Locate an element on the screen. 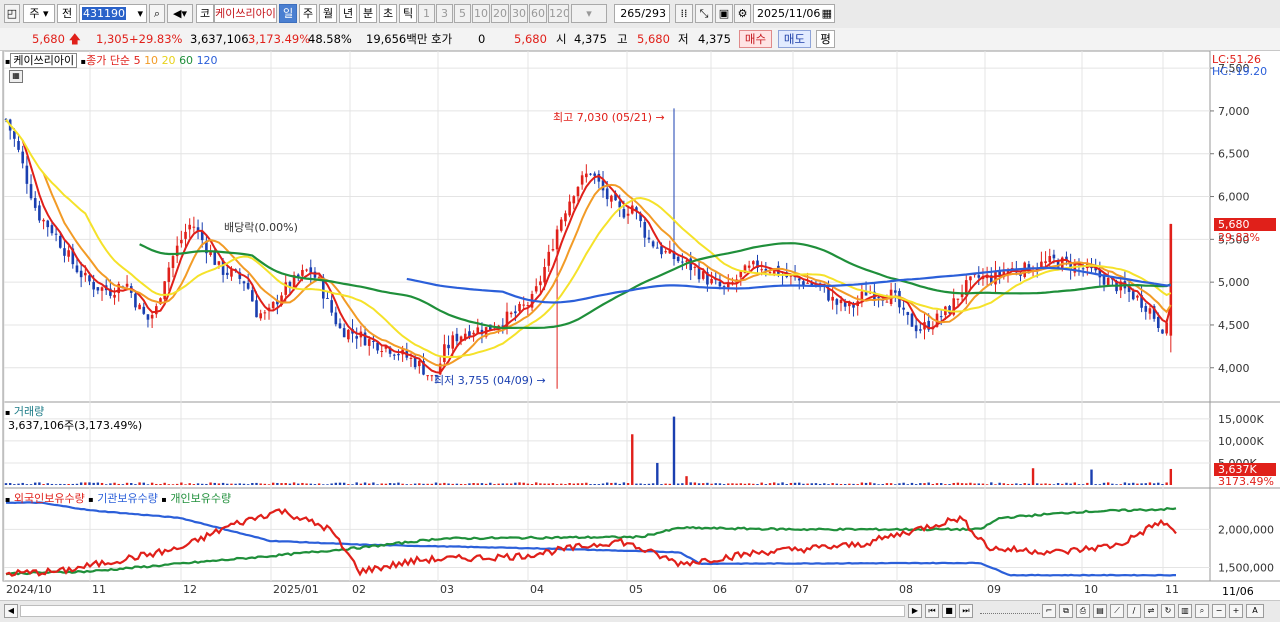 The height and width of the screenshot is (622, 1280). price-tick-label: 5,000 is located at coordinates (1234, 282).